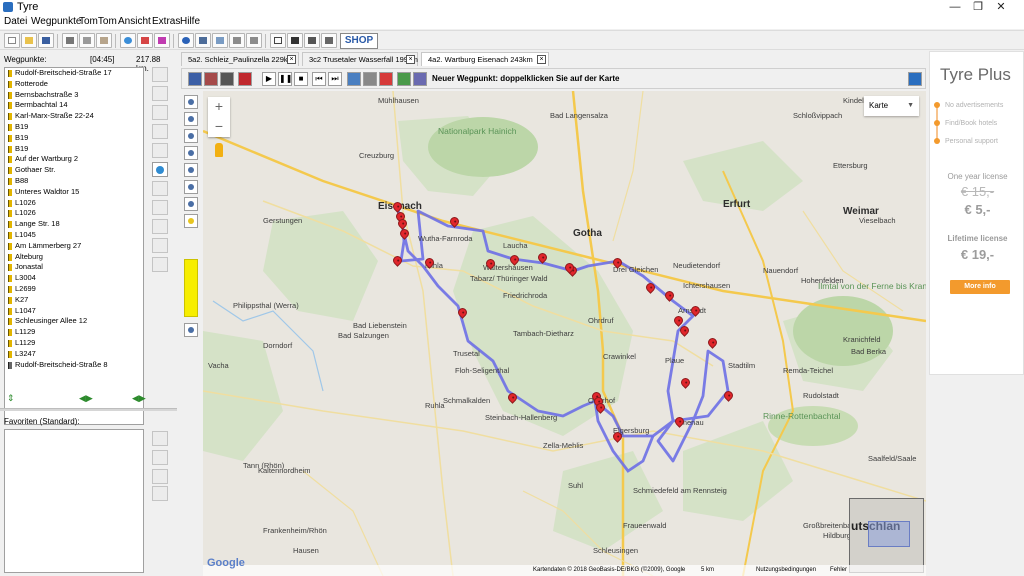 The image size is (1024, 576). I want to click on waypoint-item: Lange Str. 18, so click(74, 224).